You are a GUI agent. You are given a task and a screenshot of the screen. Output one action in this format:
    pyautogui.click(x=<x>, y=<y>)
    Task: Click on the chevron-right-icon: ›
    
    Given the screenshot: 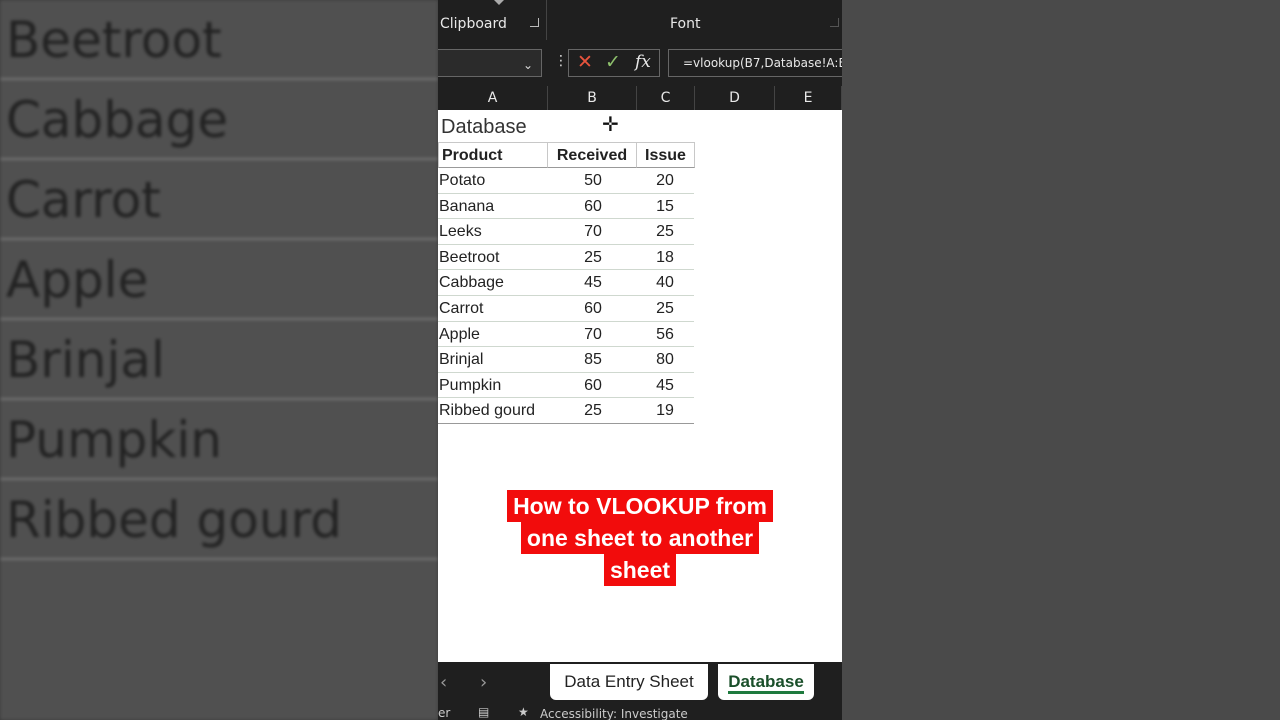 What is the action you would take?
    pyautogui.click(x=483, y=682)
    